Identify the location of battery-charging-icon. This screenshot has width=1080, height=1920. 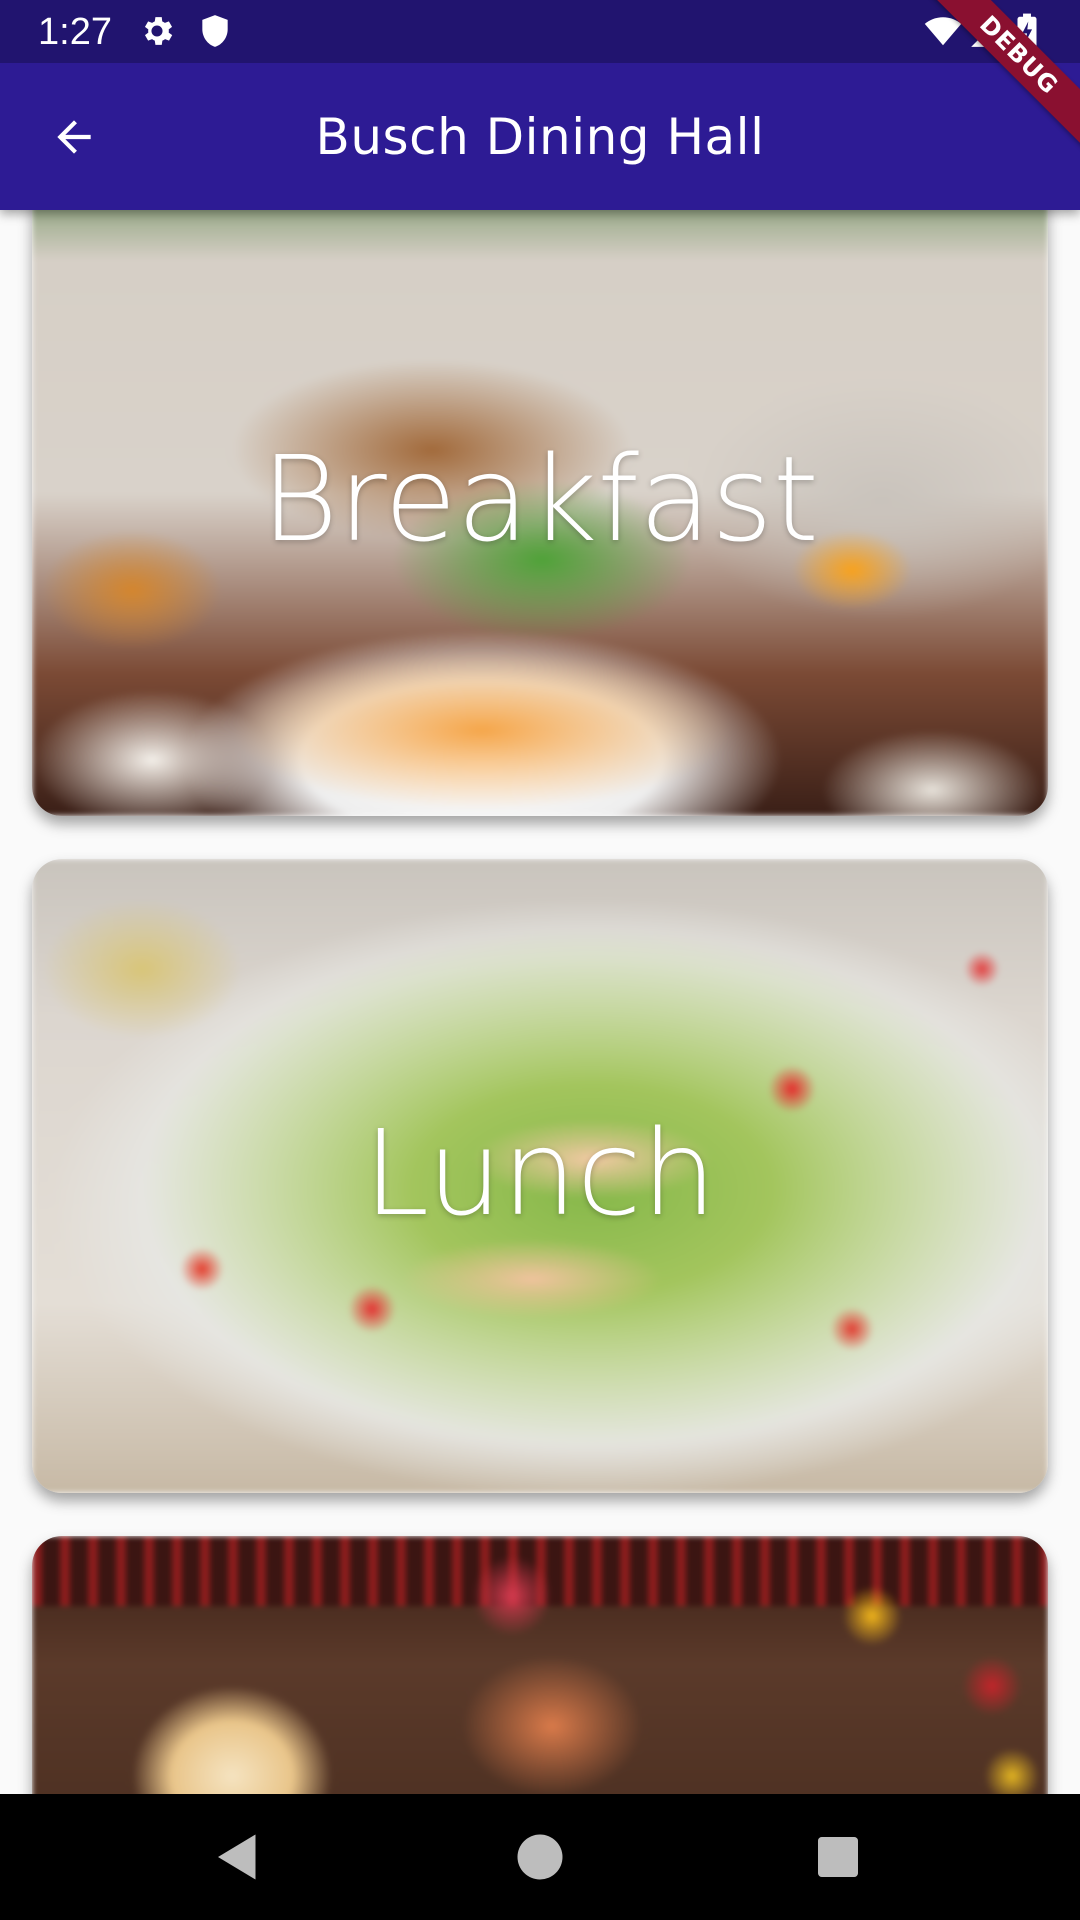
(1027, 31).